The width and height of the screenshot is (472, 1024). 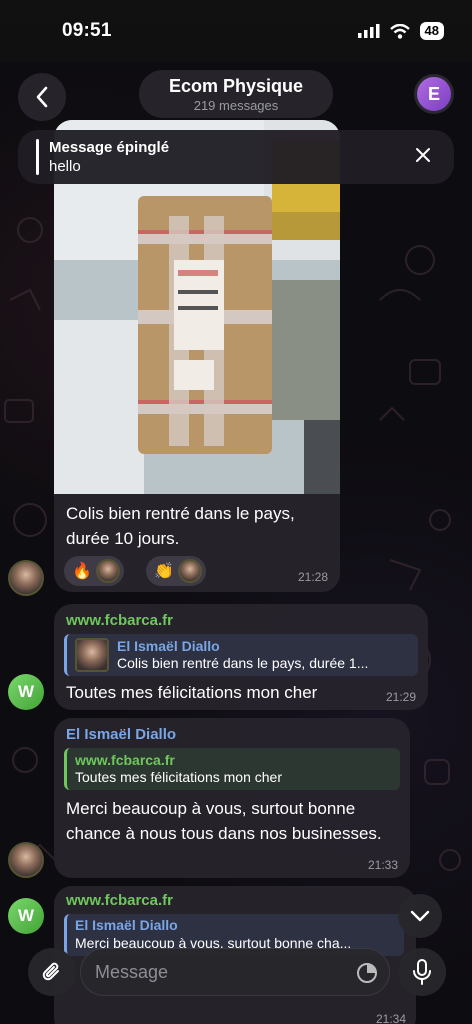 What do you see at coordinates (65, 166) in the screenshot?
I see `pinned-text: hello` at bounding box center [65, 166].